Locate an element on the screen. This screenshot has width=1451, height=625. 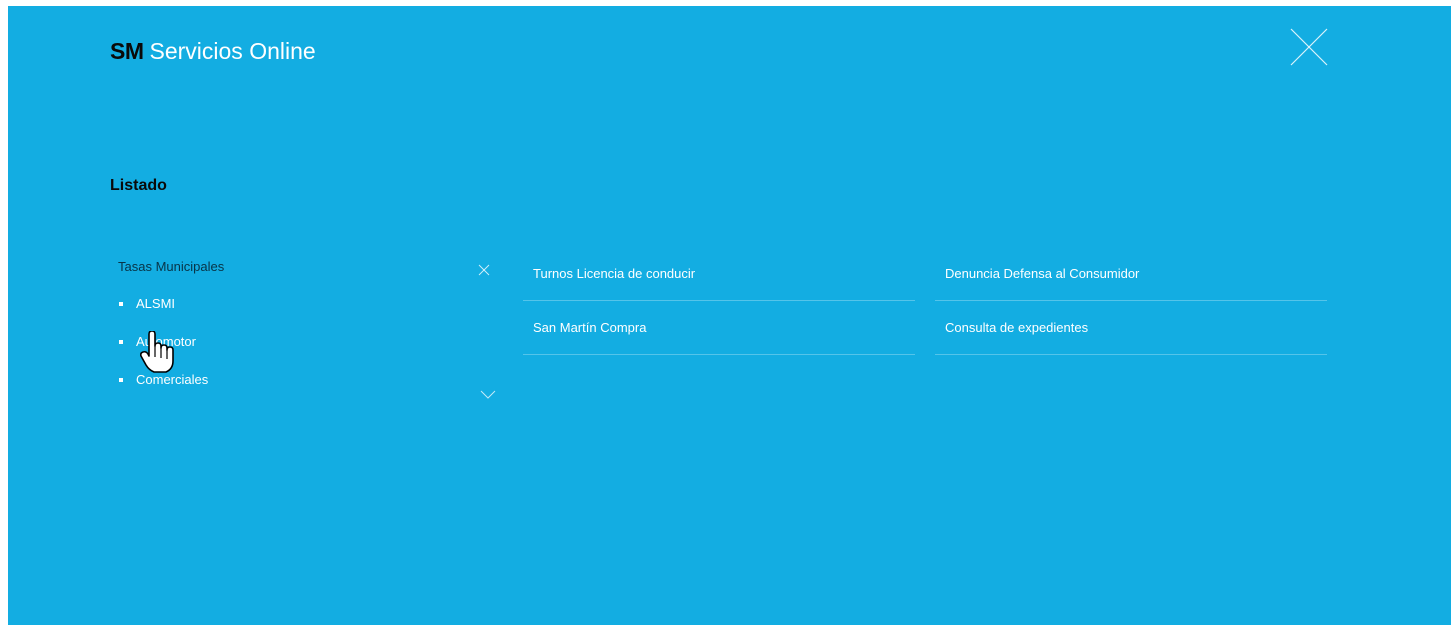
dropdown-item-label: Comerciales is located at coordinates (172, 379).